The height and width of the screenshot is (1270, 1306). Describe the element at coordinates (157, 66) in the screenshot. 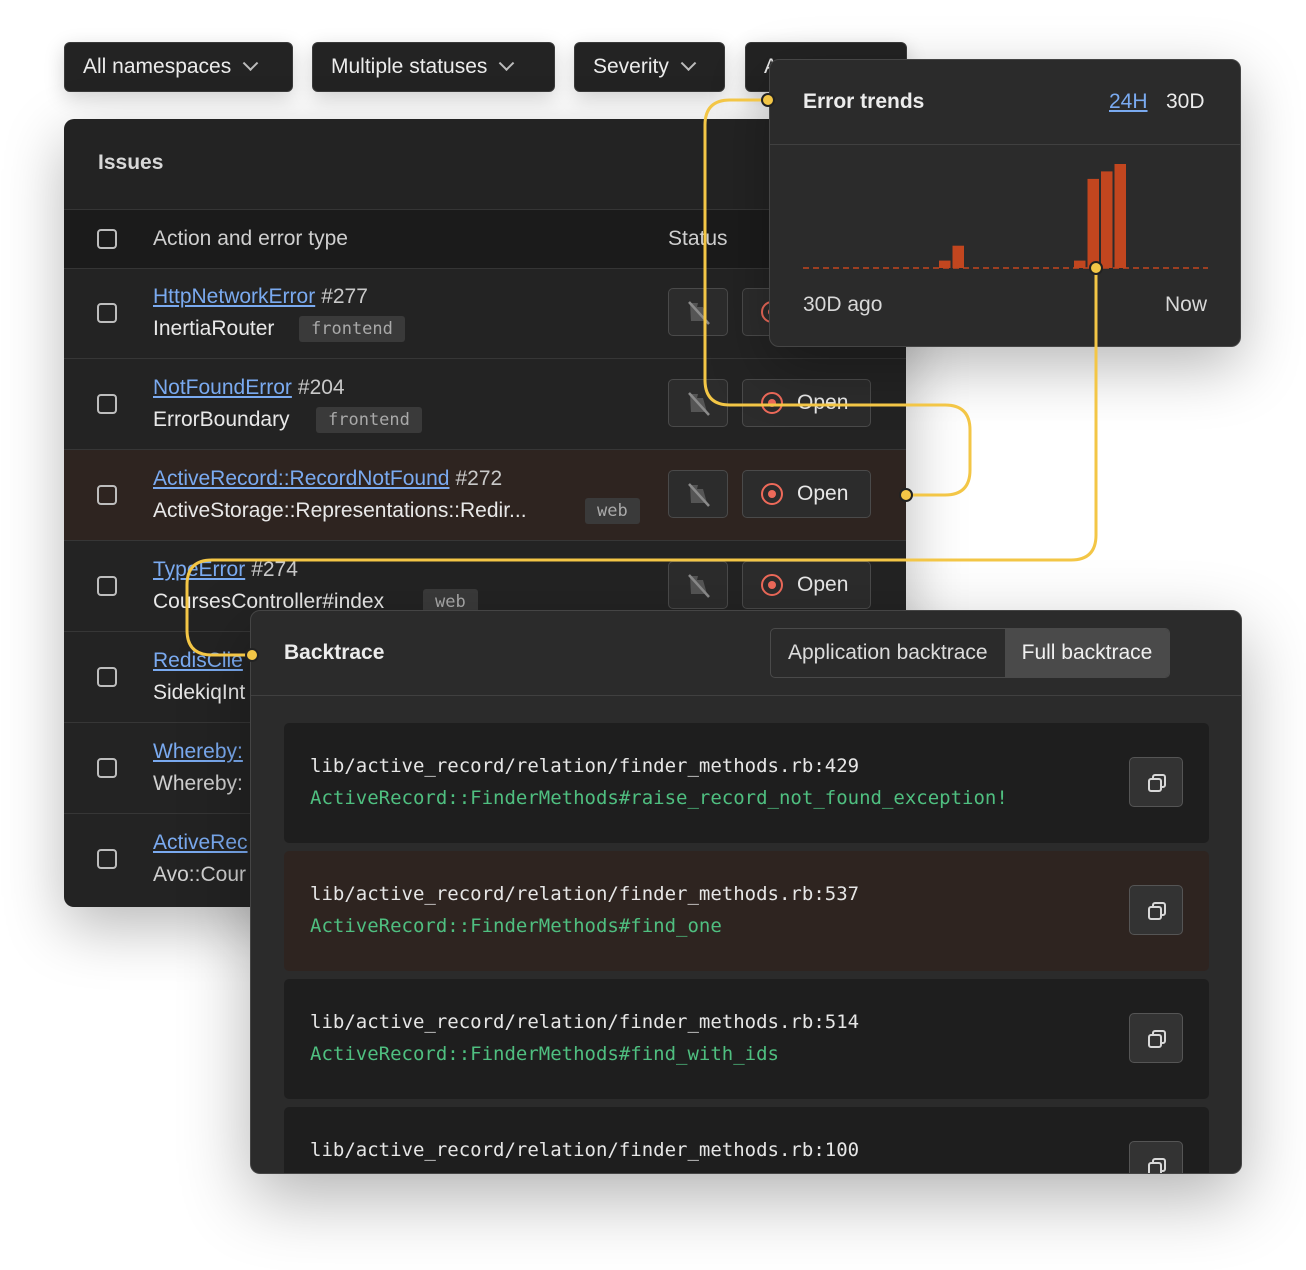

I see `filter-namespaces-label: All namespaces` at that location.